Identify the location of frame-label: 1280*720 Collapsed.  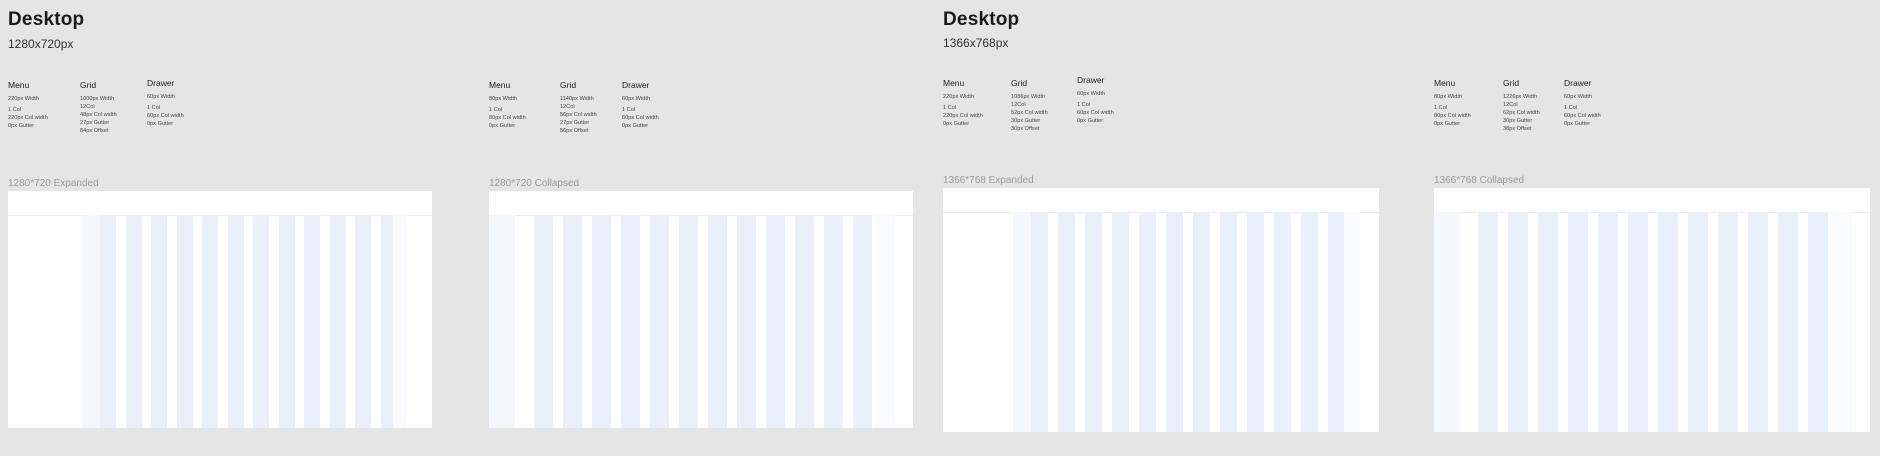
(534, 183).